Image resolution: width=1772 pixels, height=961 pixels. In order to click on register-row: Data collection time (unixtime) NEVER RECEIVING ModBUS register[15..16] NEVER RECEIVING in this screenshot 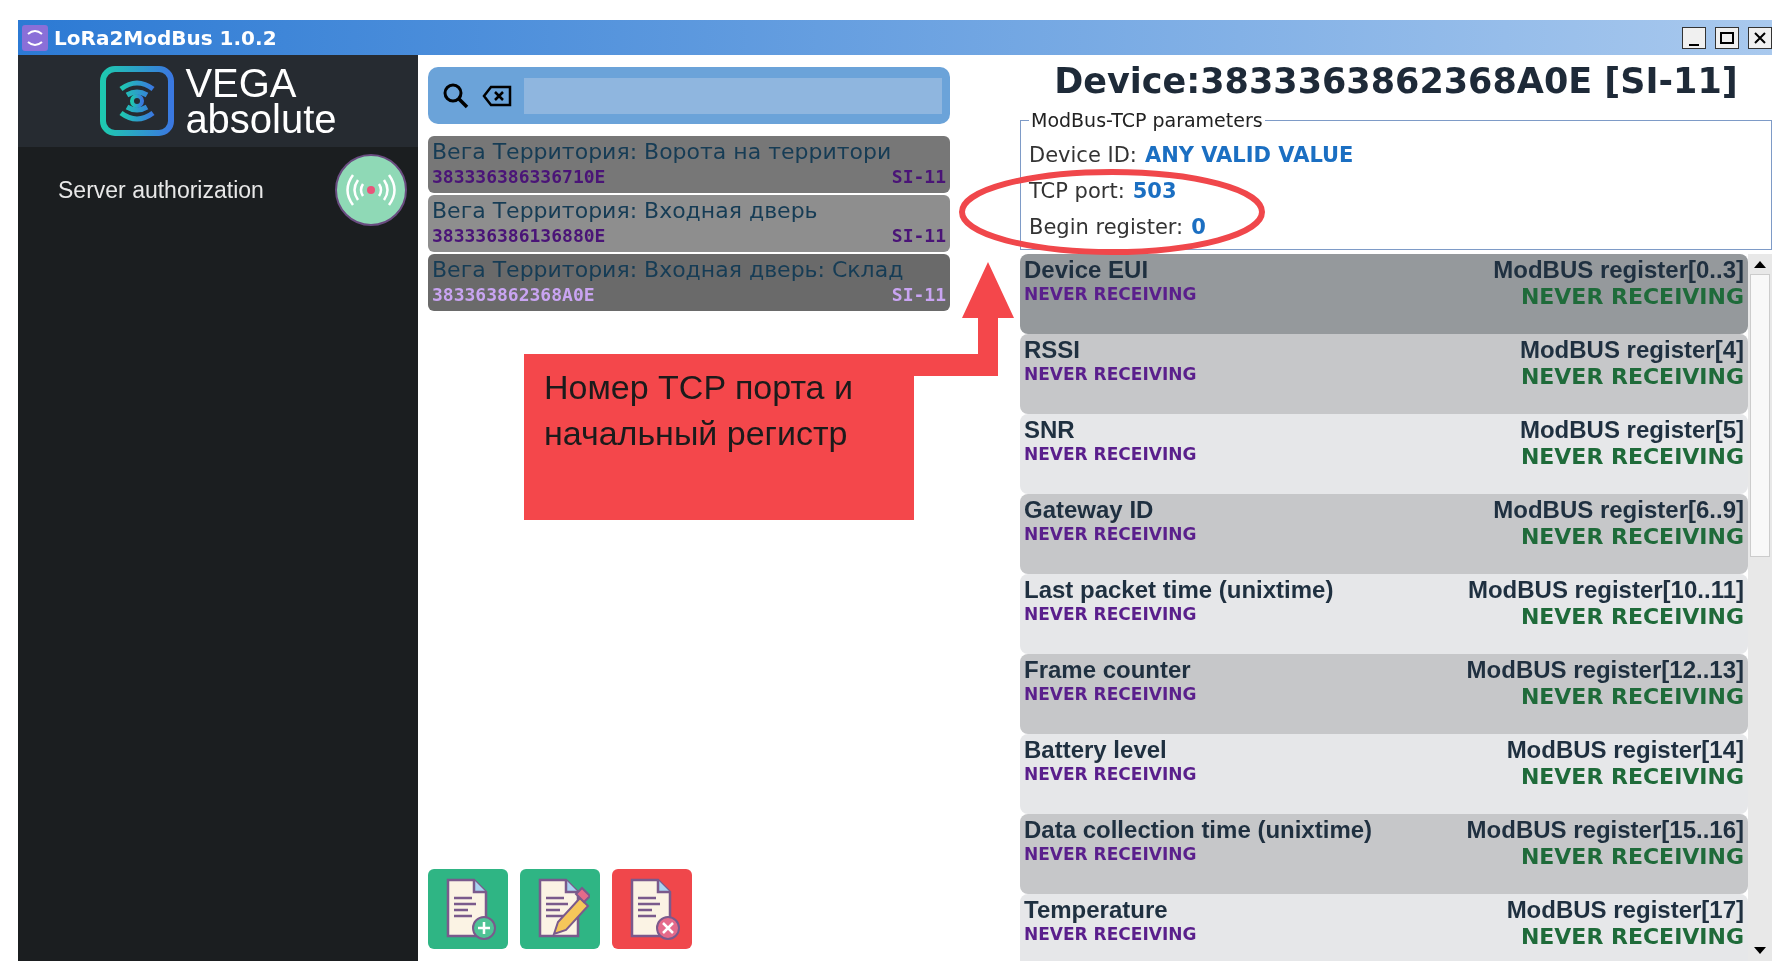, I will do `click(1384, 854)`.